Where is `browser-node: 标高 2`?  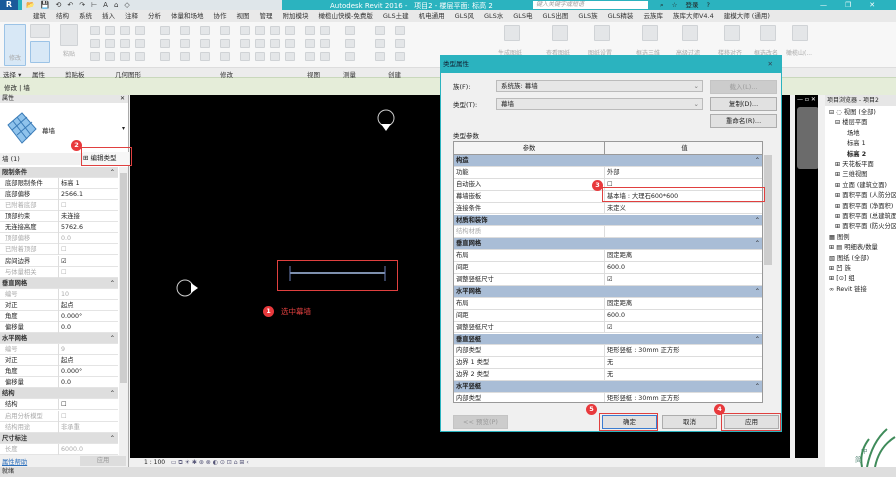 browser-node: 标高 2 is located at coordinates (856, 155).